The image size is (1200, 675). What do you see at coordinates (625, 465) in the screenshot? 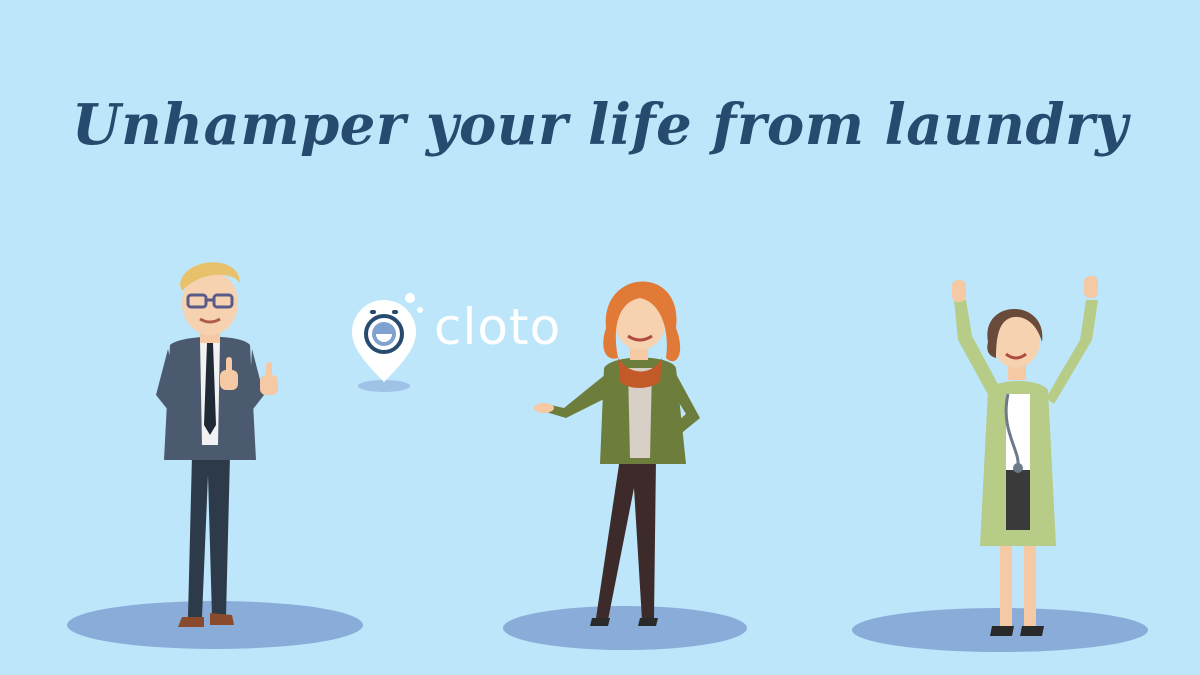
I see `woman-character` at bounding box center [625, 465].